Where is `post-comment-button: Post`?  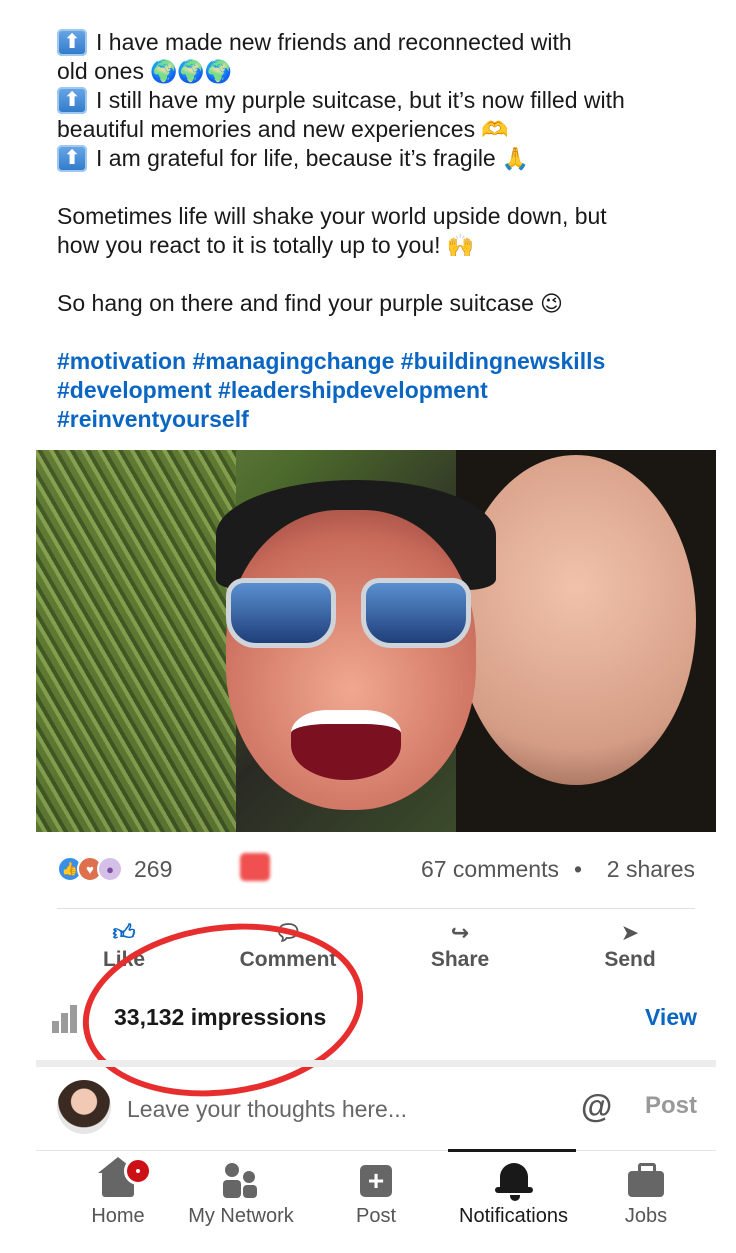
post-comment-button: Post is located at coordinates (671, 1106).